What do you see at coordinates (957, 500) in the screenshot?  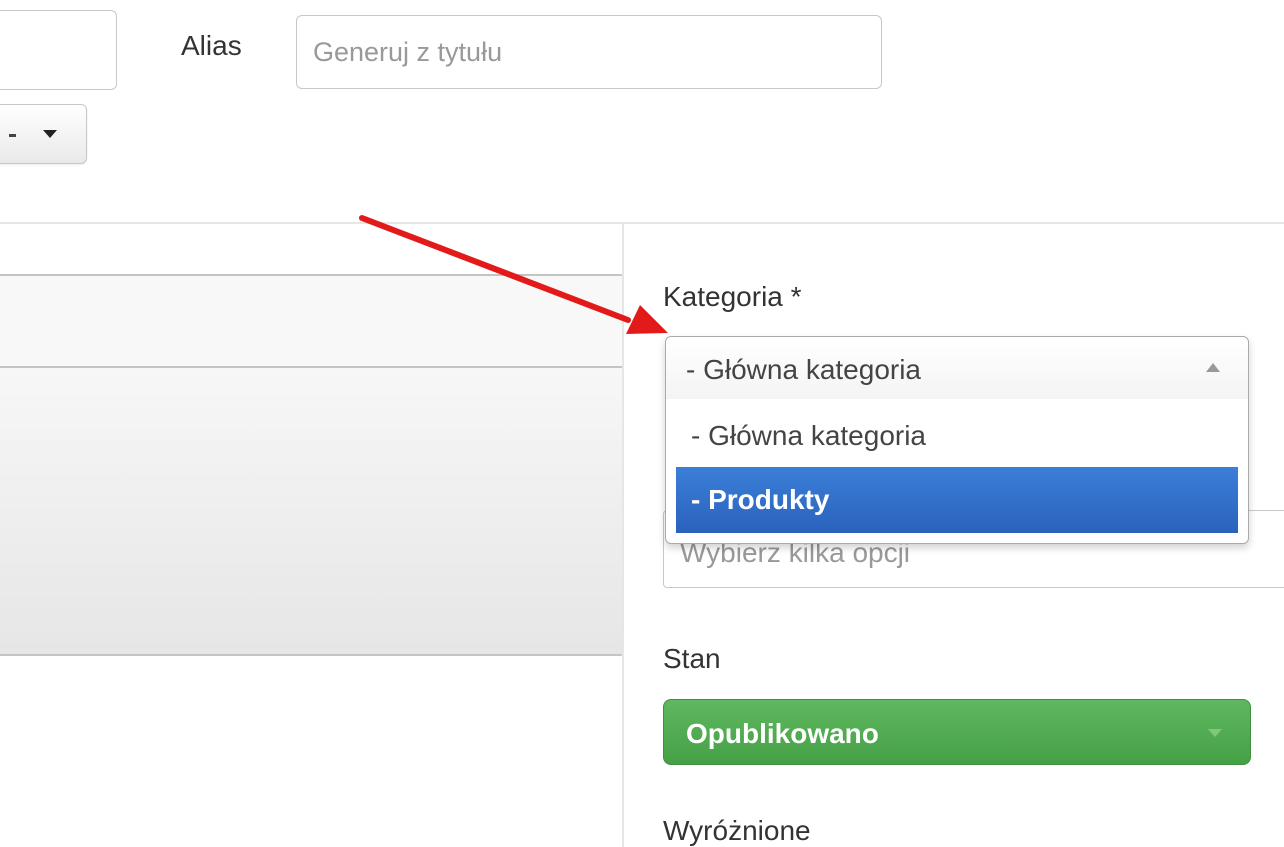 I see `category-option-produkty: - Produkty` at bounding box center [957, 500].